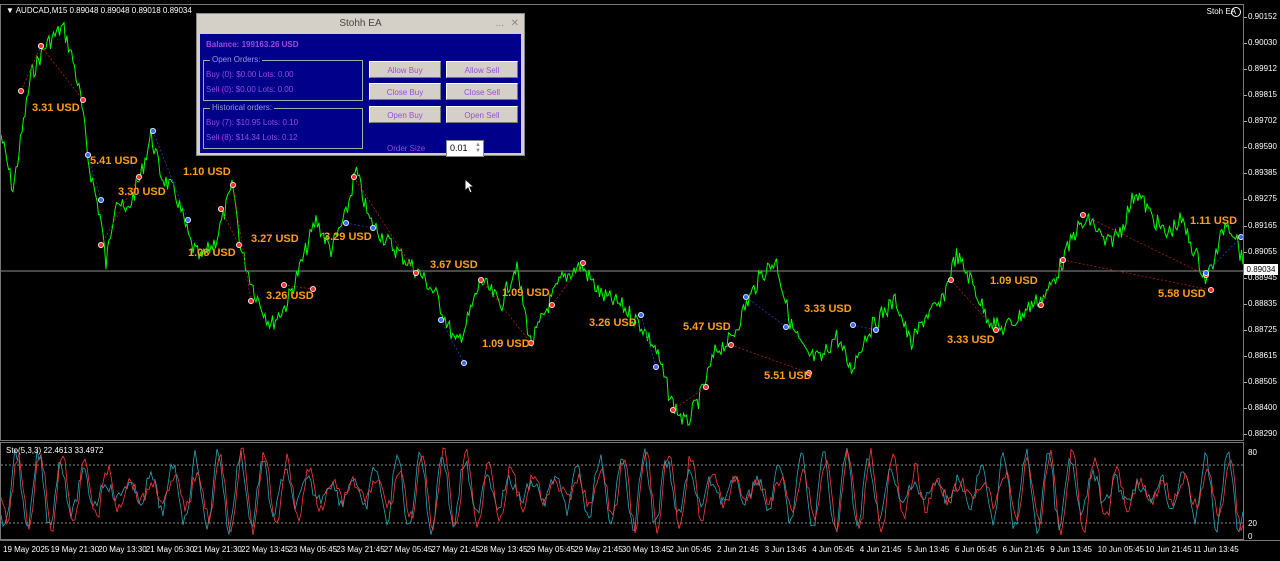  What do you see at coordinates (833, 549) in the screenshot?
I see `time-axis-label: 4 Jun 05:45` at bounding box center [833, 549].